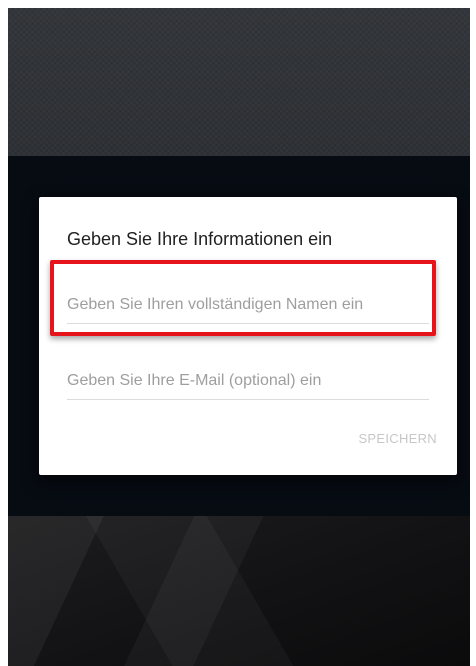  I want to click on dialog-title: Geben Sie Ihre Informationen ein, so click(200, 239).